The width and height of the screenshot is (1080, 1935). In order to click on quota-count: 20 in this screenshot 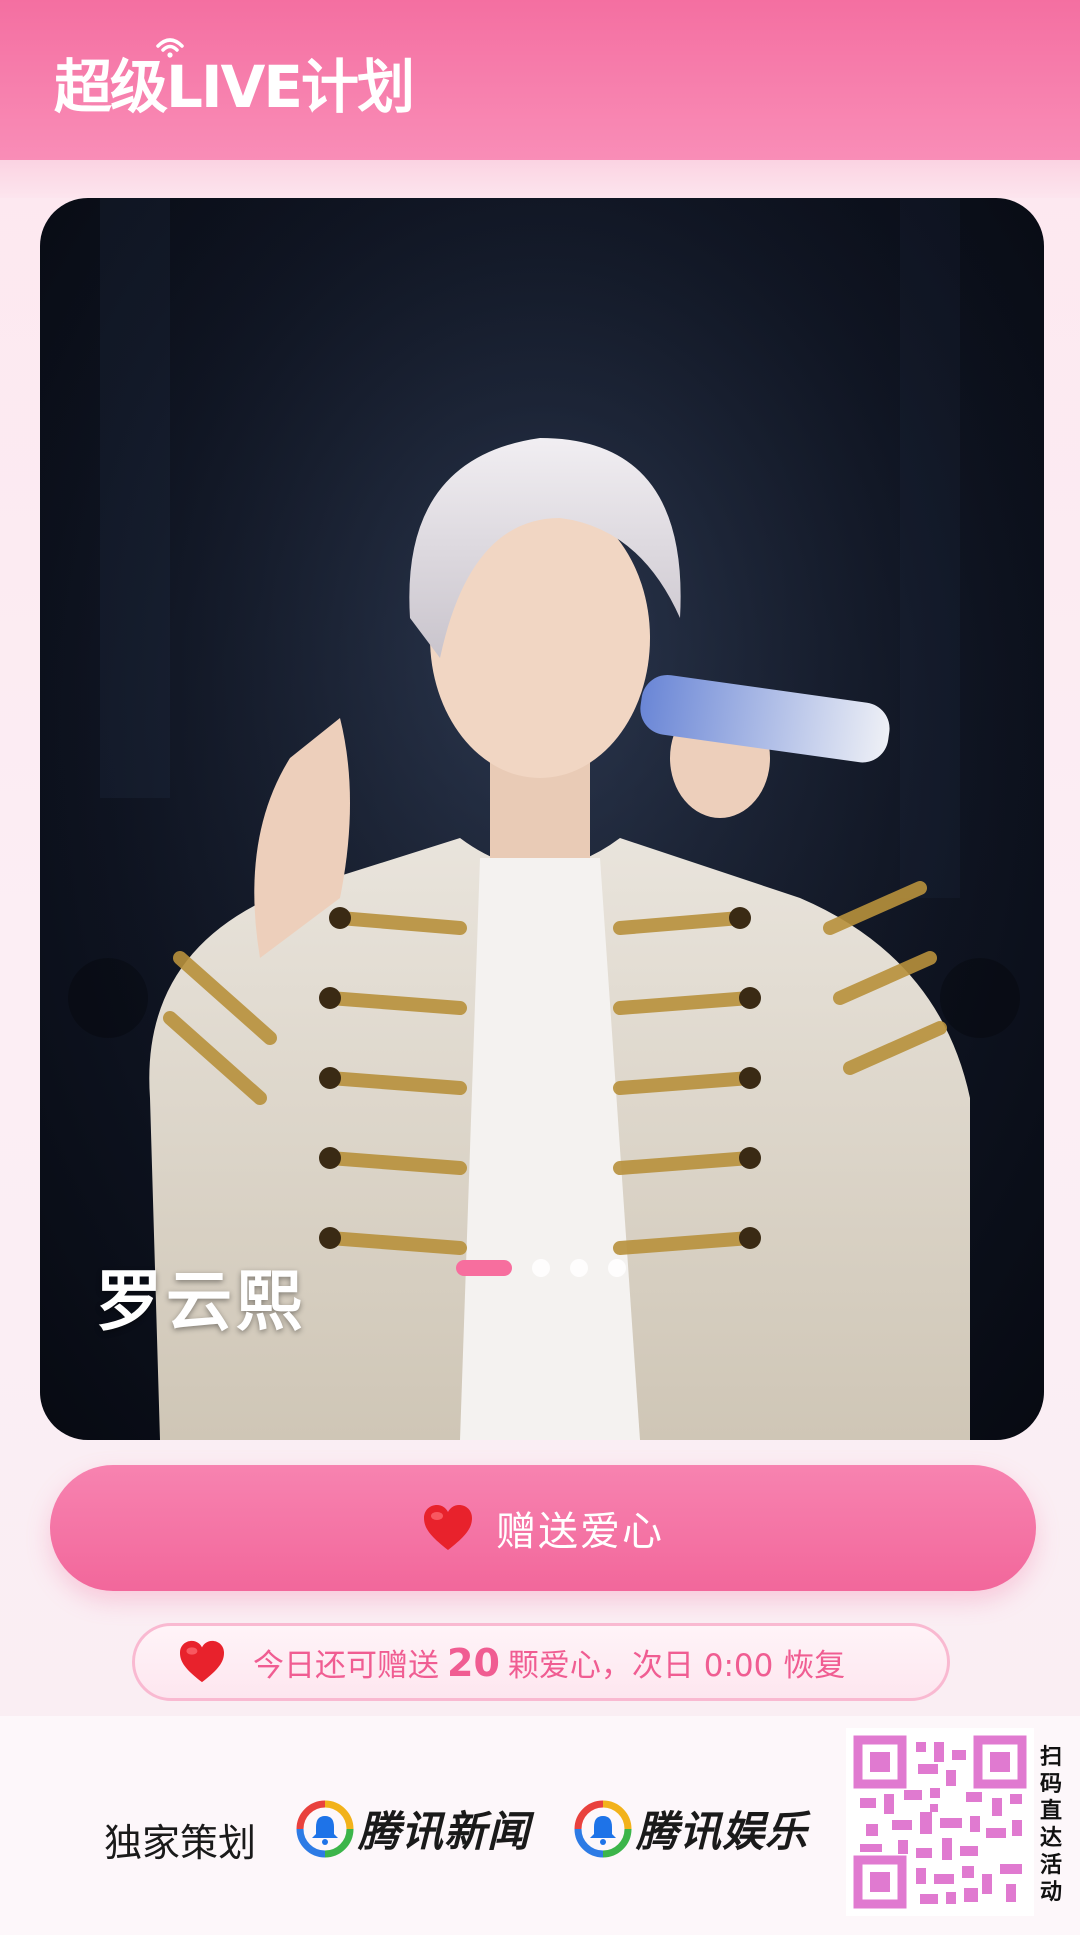, I will do `click(473, 1662)`.